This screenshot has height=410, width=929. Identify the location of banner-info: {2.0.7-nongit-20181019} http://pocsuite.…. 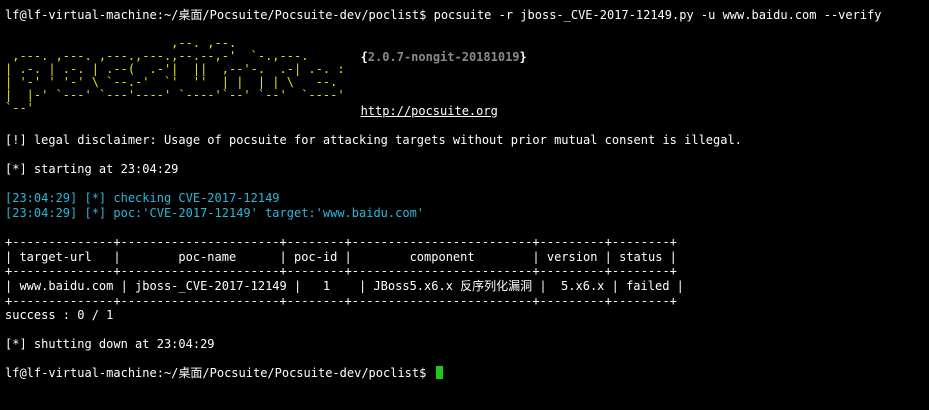
(444, 77).